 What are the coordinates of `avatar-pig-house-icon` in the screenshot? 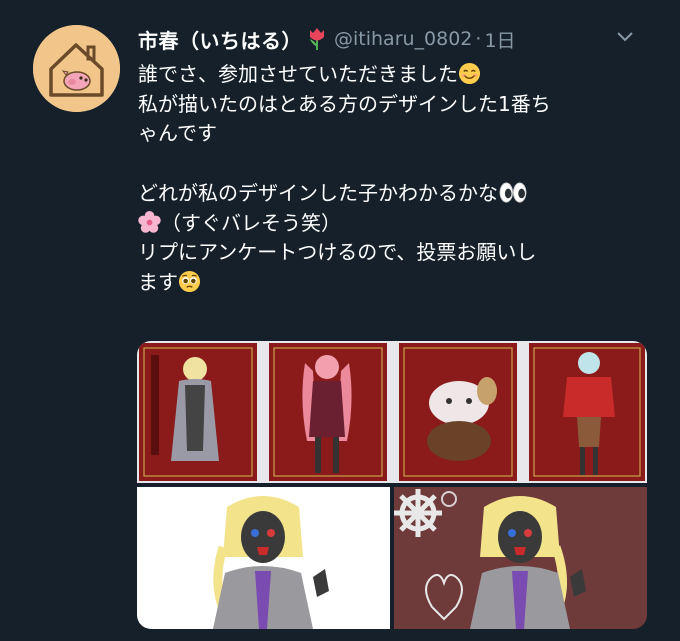 It's located at (76, 68).